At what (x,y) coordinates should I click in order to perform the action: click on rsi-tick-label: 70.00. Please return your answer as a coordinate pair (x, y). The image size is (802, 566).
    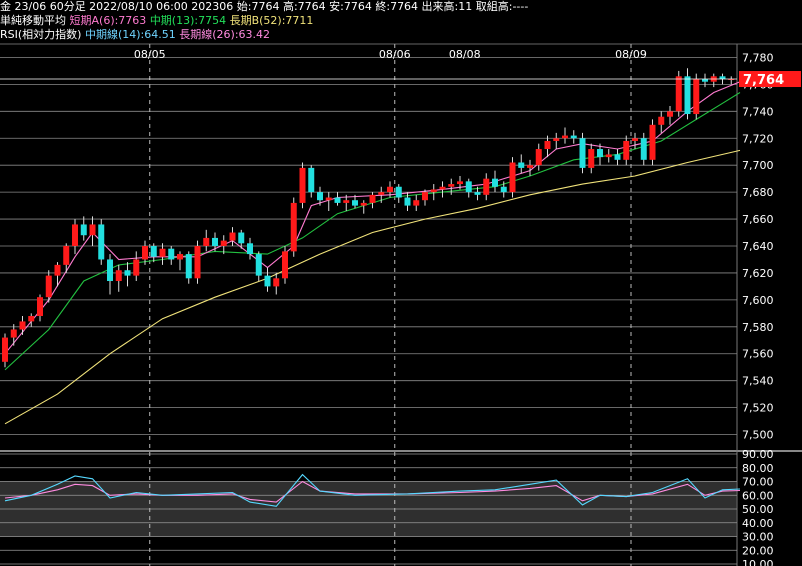
    Looking at the image, I should click on (758, 482).